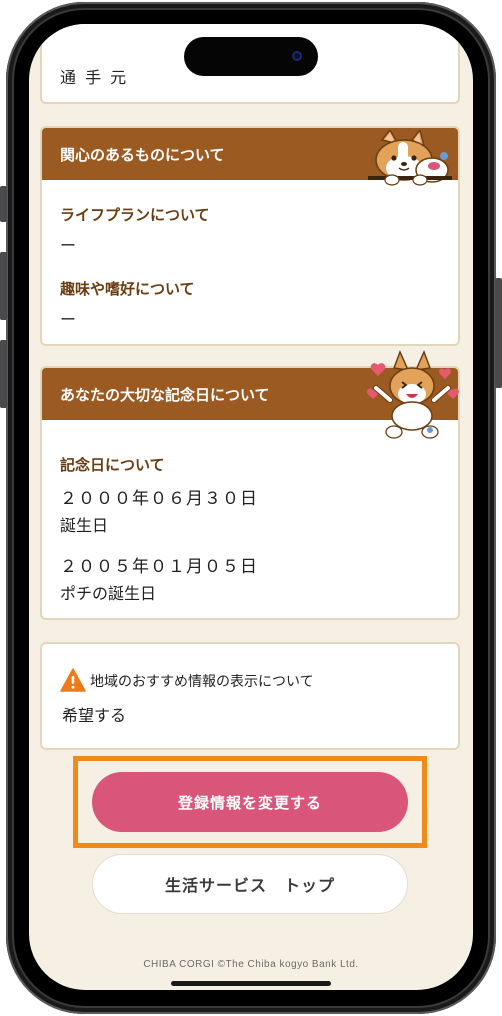  I want to click on phone-power-button, so click(498, 333).